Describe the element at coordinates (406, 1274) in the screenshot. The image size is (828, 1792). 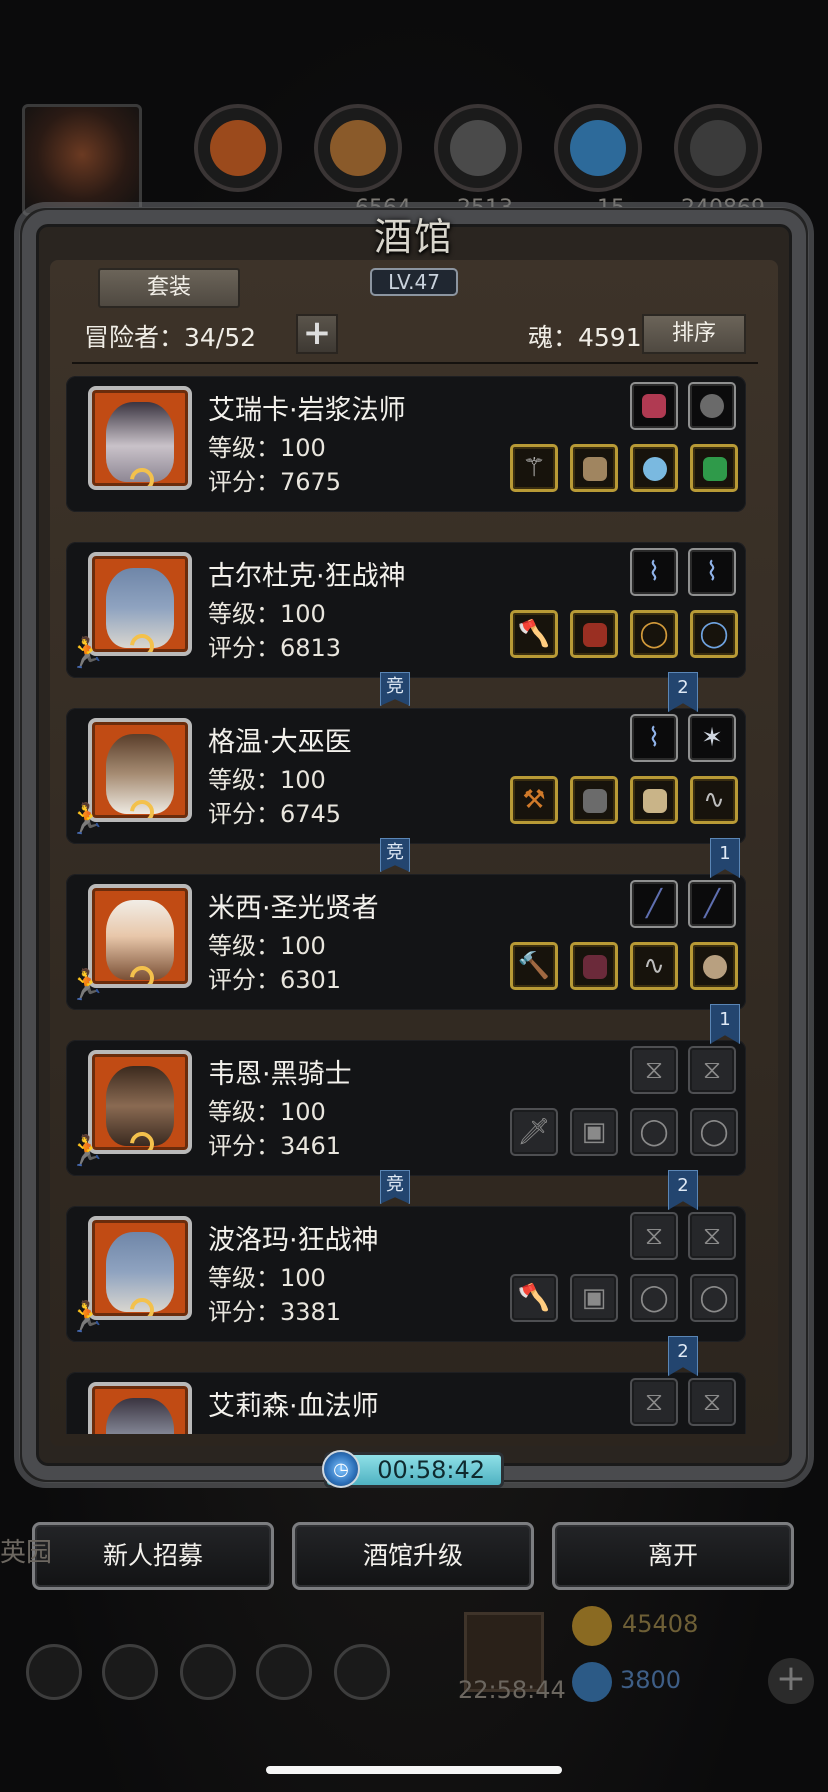
I see `hero-card: 🏃 波洛玛·狂战神 等级：100 评分：3381 ⧖ ⧖ 🪓 ▣ ◯ ◯` at that location.